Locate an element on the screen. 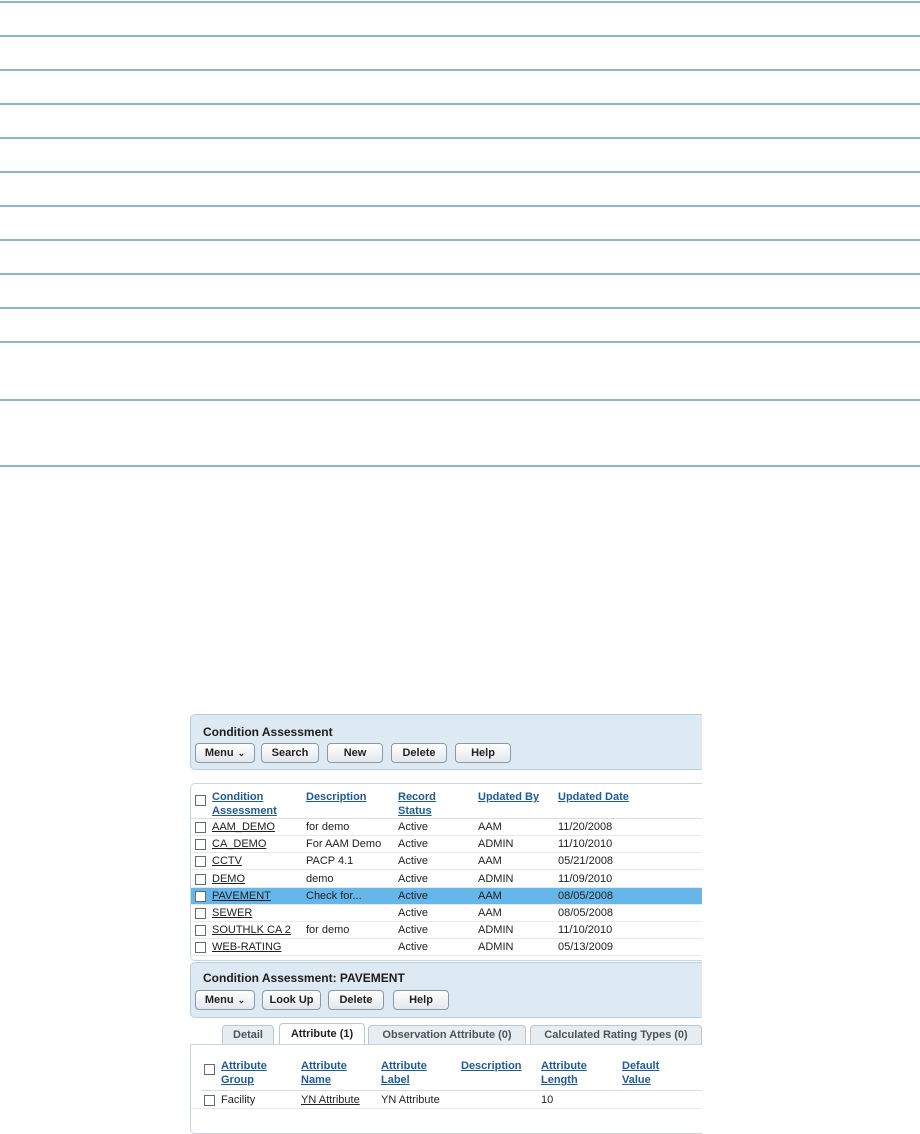 This screenshot has width=920, height=1134. col-attribute-length: Attribute Length is located at coordinates (564, 1073).